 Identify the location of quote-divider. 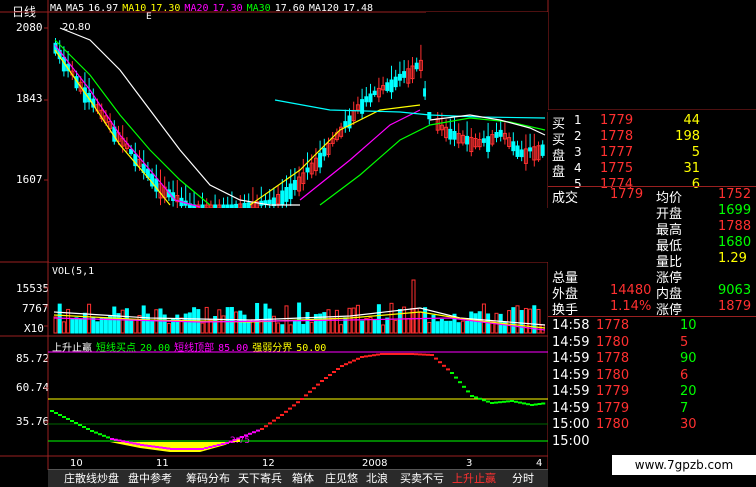
(652, 316).